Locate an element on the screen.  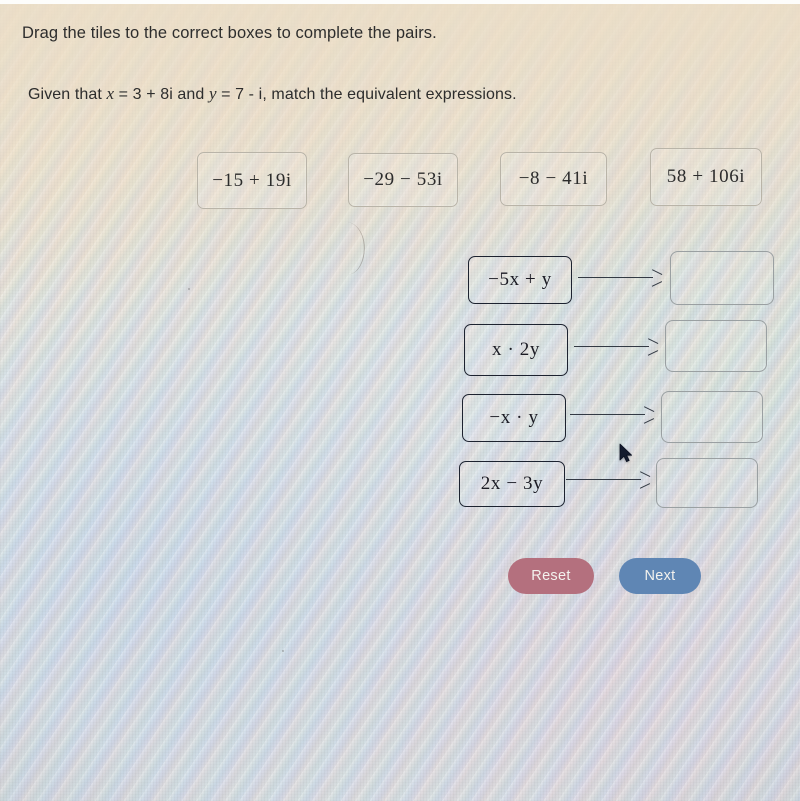
draggable-tile-2: −29 − 53i is located at coordinates (403, 180).